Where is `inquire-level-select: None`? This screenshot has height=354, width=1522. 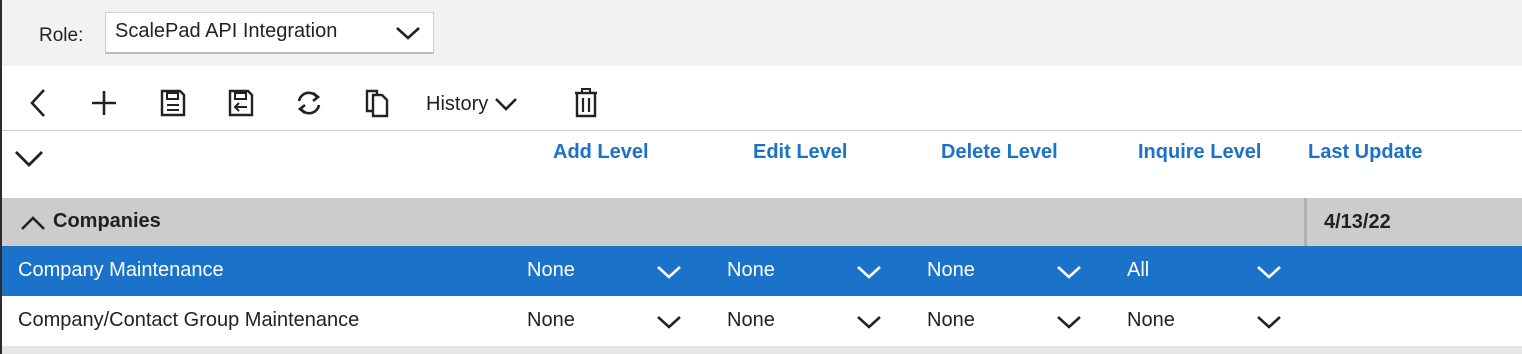 inquire-level-select: None is located at coordinates (1204, 321).